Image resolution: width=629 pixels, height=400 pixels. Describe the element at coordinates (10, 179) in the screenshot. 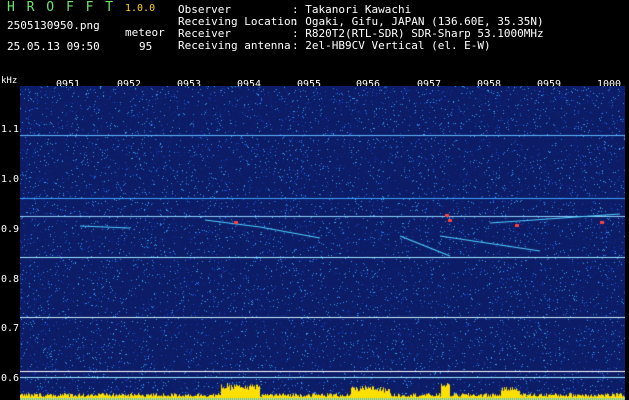

I see `y-tick-label: 1.0` at that location.